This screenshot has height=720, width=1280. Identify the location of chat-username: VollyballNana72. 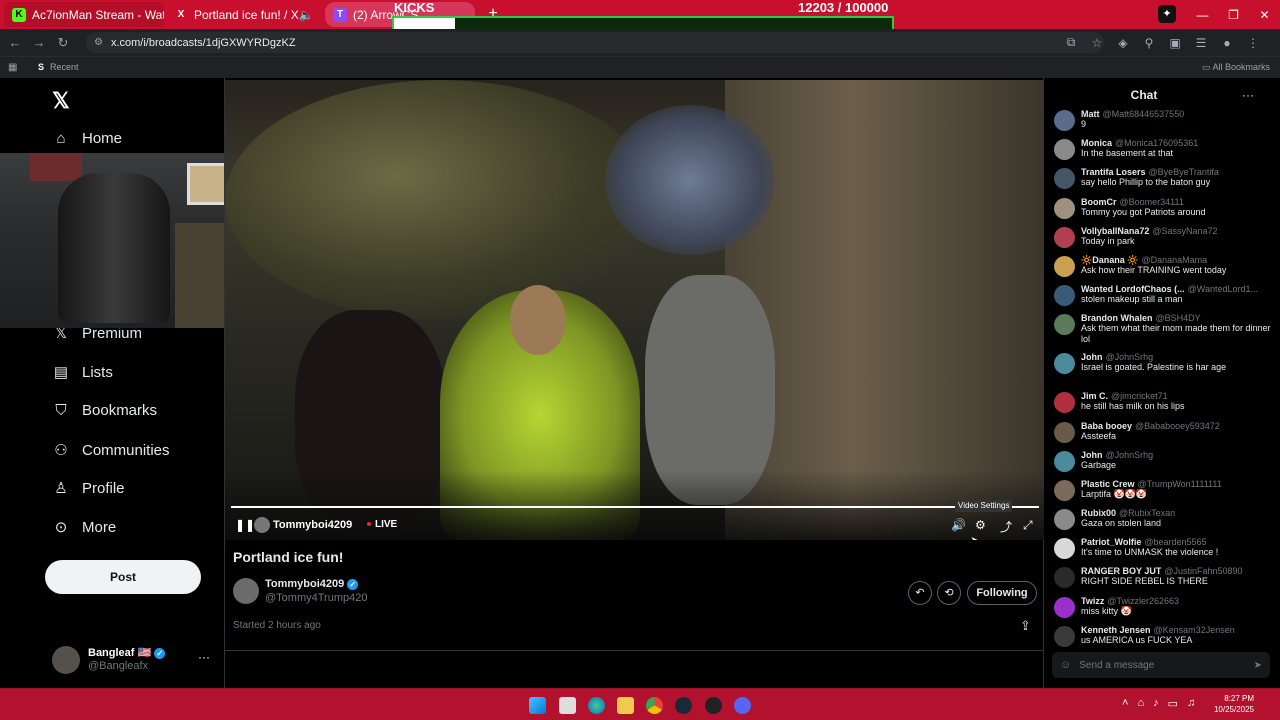
(1115, 231).